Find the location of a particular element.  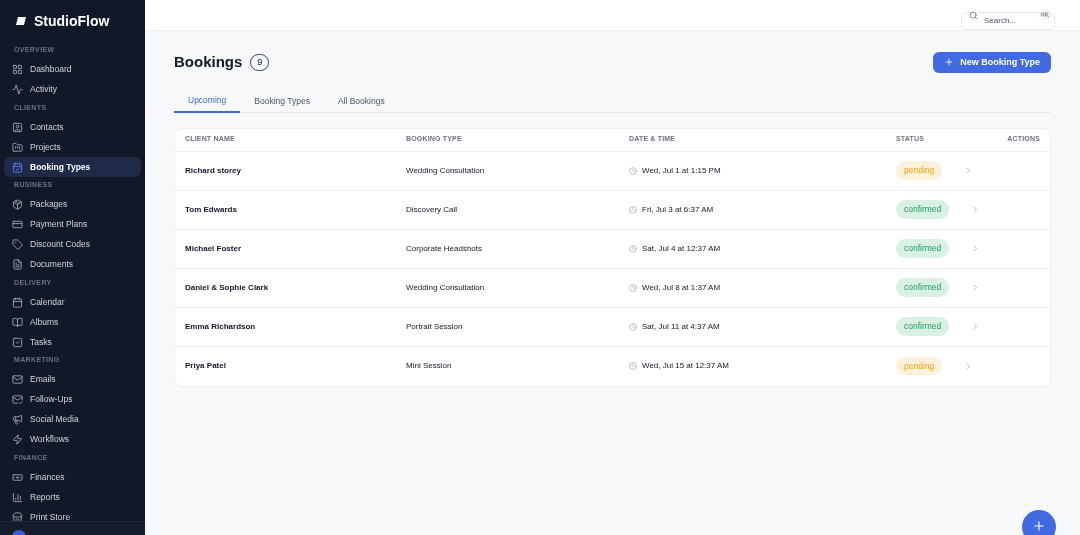

tab: Upcoming is located at coordinates (207, 101).